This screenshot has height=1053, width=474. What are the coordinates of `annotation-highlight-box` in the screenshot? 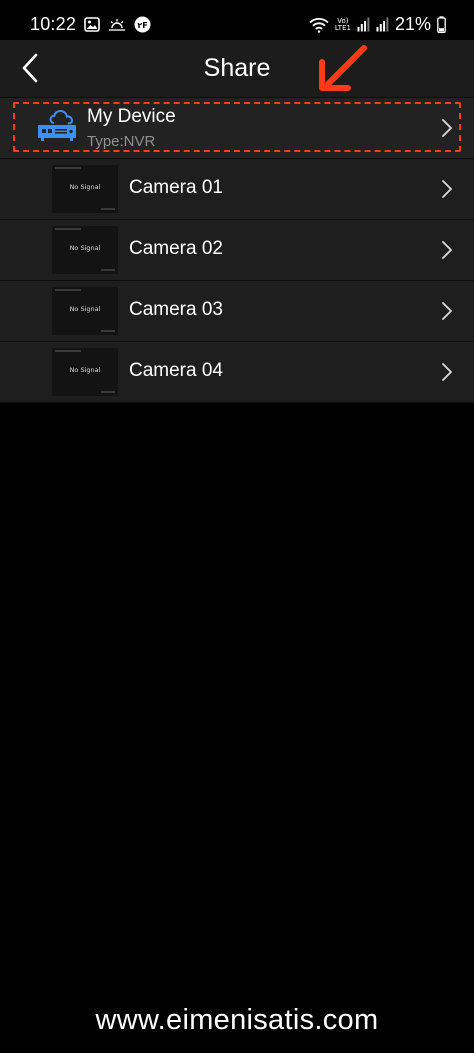 It's located at (237, 127).